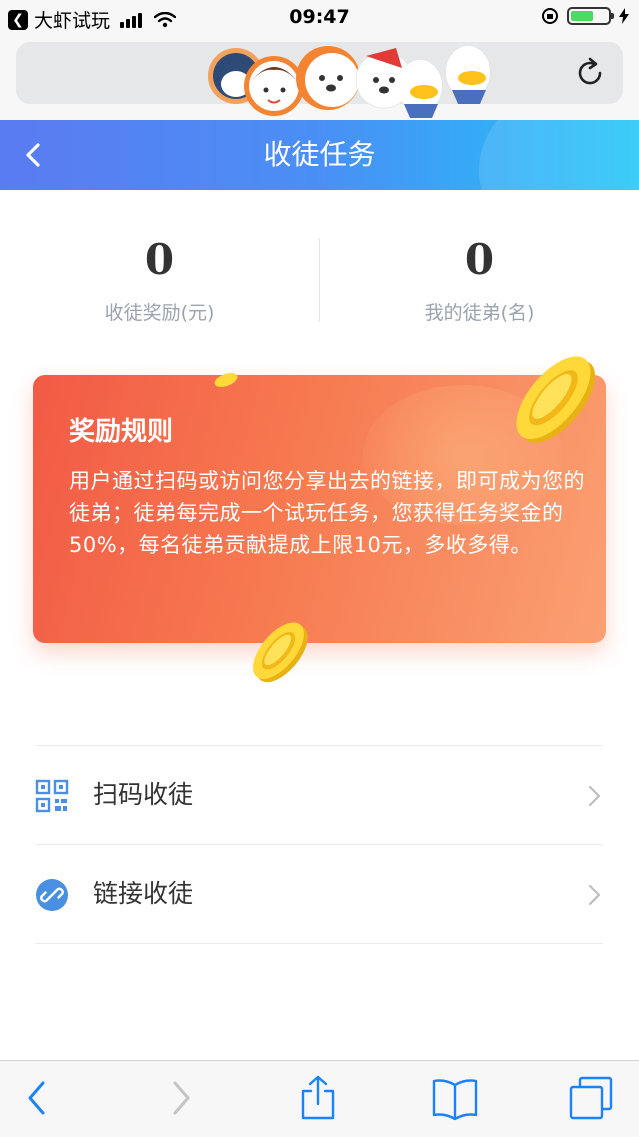 Image resolution: width=639 pixels, height=1137 pixels. I want to click on forward-icon, so click(180, 1098).